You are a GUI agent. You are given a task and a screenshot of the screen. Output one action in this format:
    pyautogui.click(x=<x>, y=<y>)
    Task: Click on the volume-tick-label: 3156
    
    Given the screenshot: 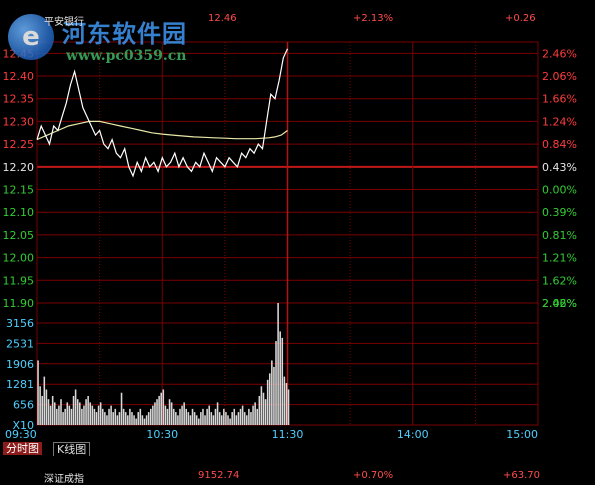 What is the action you would take?
    pyautogui.click(x=20, y=323)
    